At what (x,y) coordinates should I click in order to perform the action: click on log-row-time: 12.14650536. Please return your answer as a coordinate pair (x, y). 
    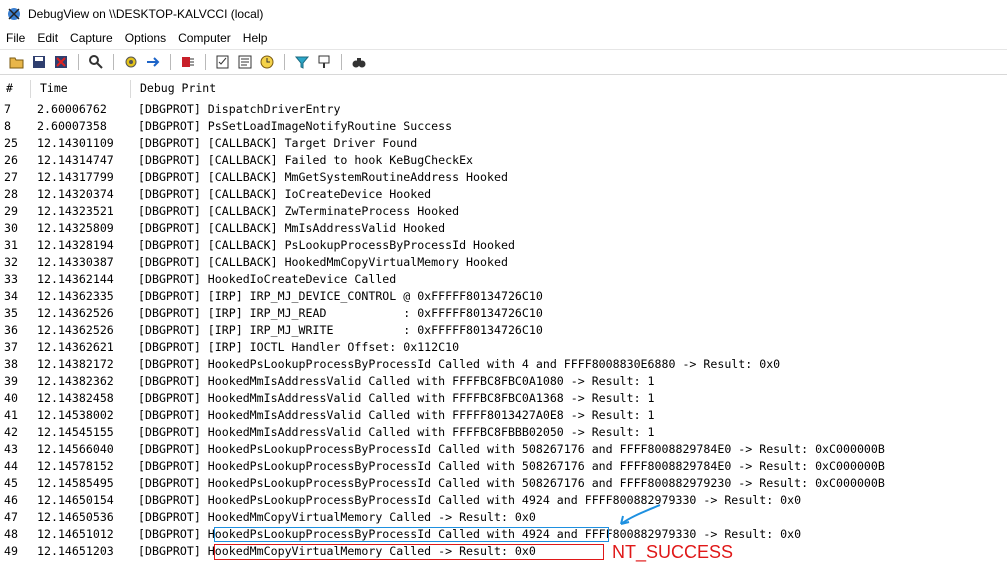
    Looking at the image, I should click on (75, 517).